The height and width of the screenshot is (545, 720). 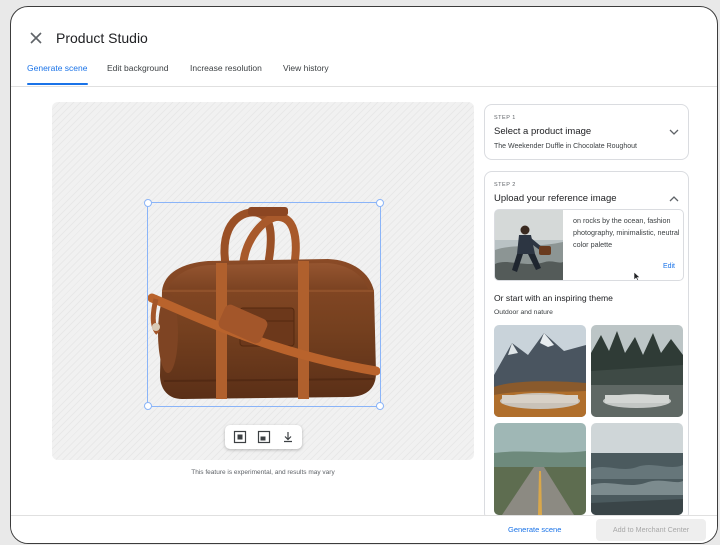 I want to click on edit-reference-button: Edit, so click(x=669, y=266).